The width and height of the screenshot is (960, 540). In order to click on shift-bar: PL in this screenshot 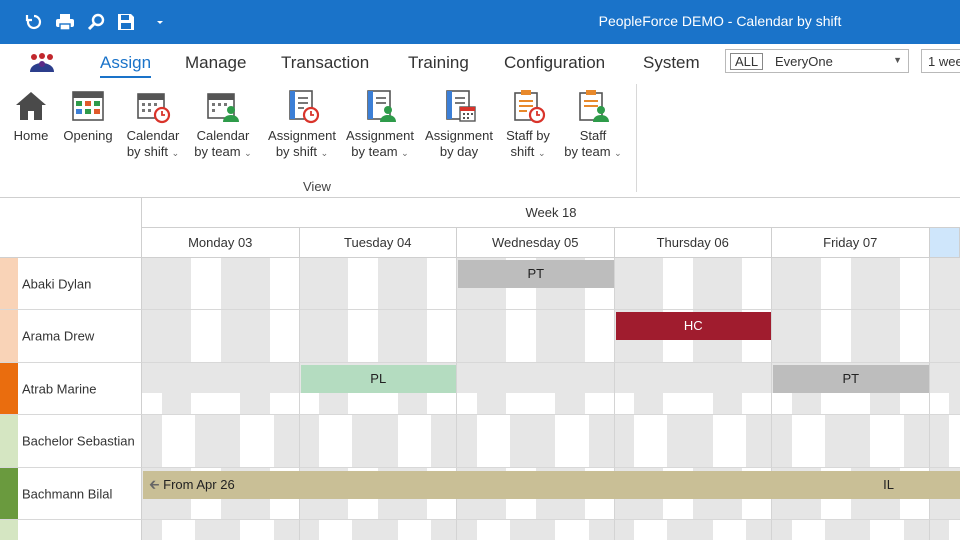, I will do `click(378, 379)`.